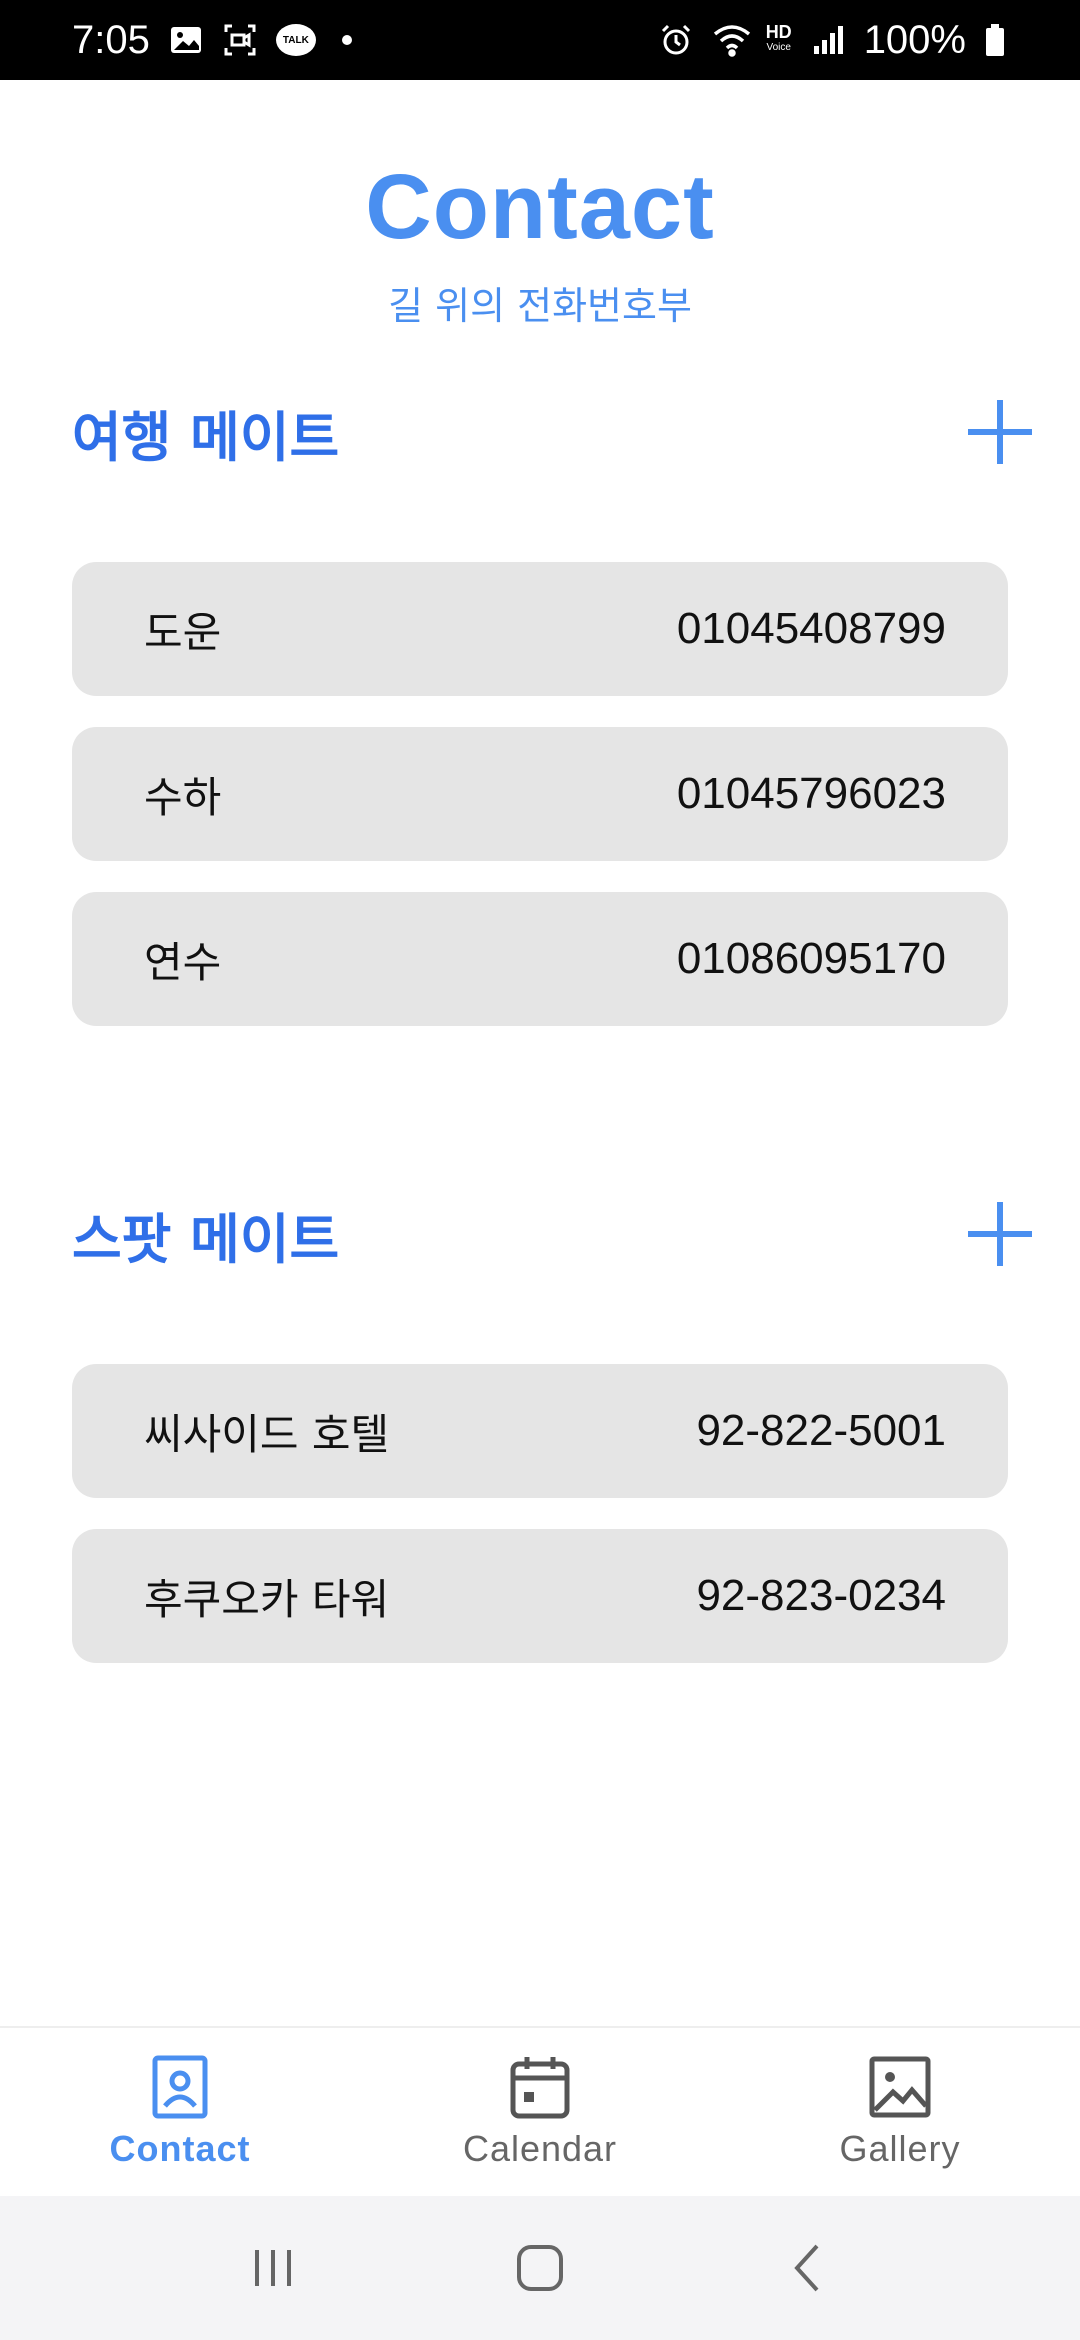 This screenshot has height=2340, width=1080. Describe the element at coordinates (900, 2087) in the screenshot. I see `gallery-icon` at that location.